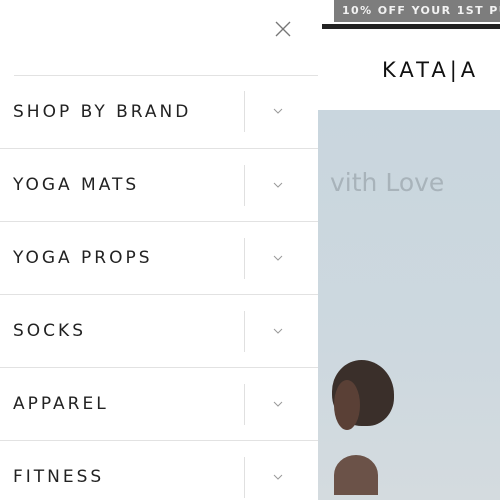 The image size is (500, 500). Describe the element at coordinates (356, 475) in the screenshot. I see `hero-person-body` at that location.